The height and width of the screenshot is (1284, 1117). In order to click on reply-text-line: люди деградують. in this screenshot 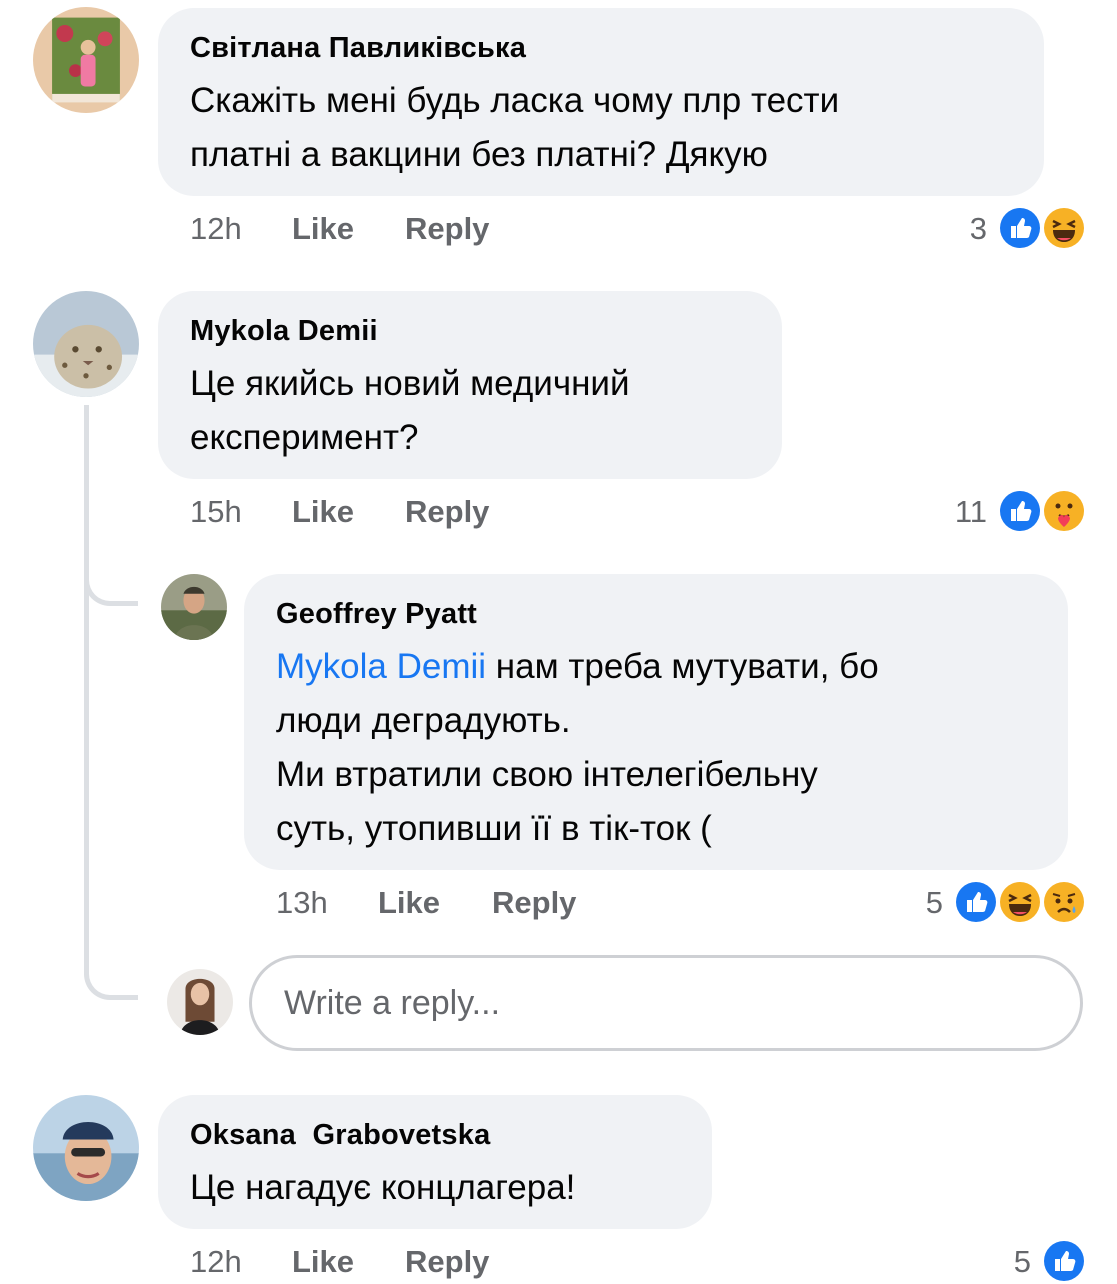, I will do `click(423, 720)`.